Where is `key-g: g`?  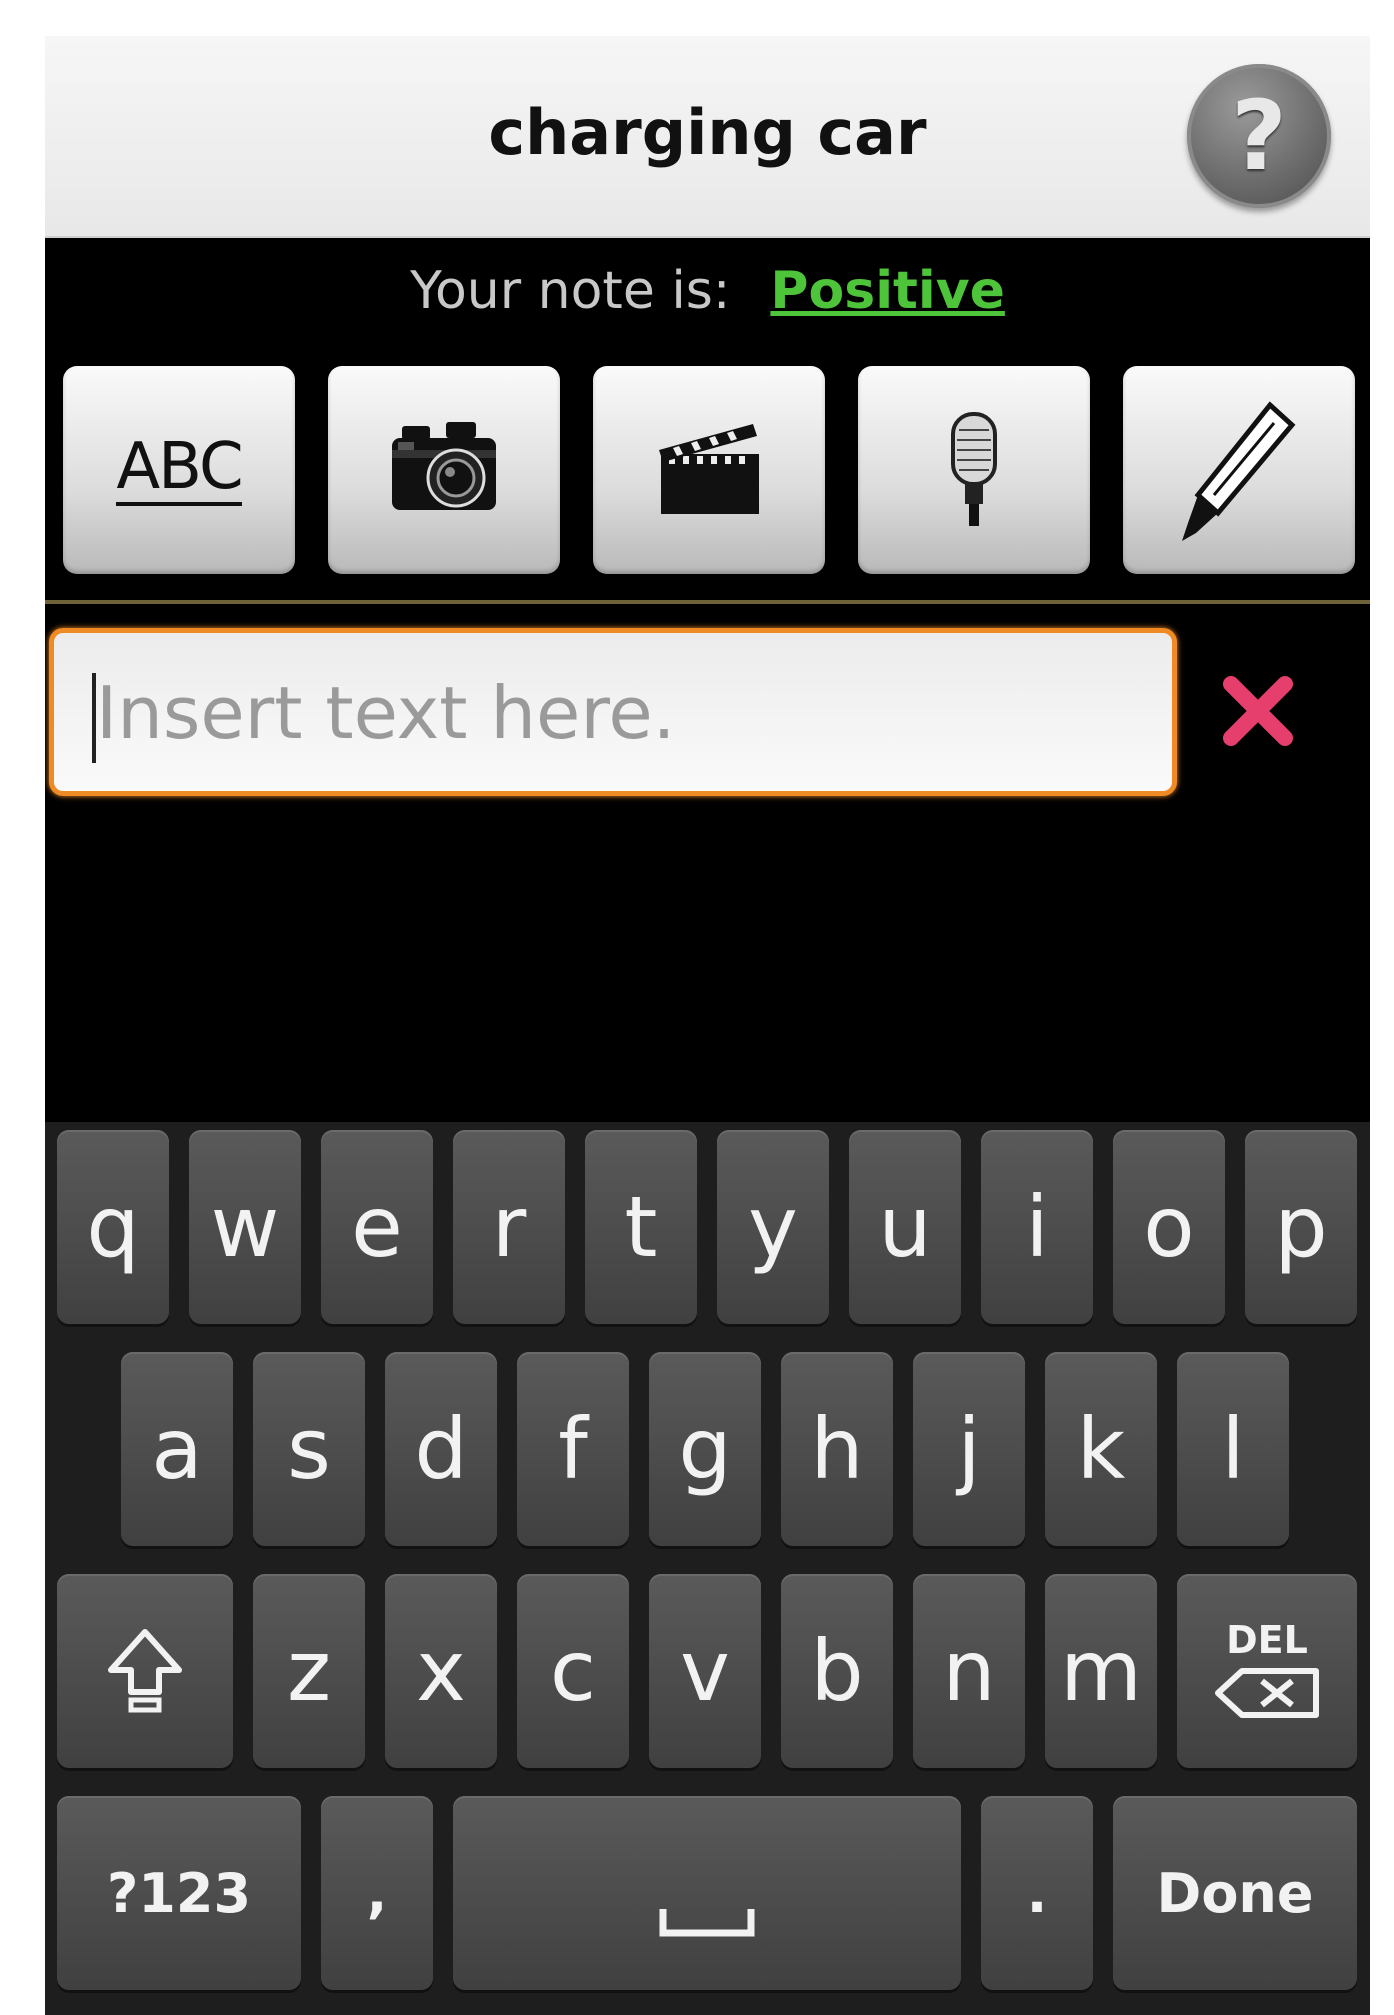 key-g: g is located at coordinates (705, 1449).